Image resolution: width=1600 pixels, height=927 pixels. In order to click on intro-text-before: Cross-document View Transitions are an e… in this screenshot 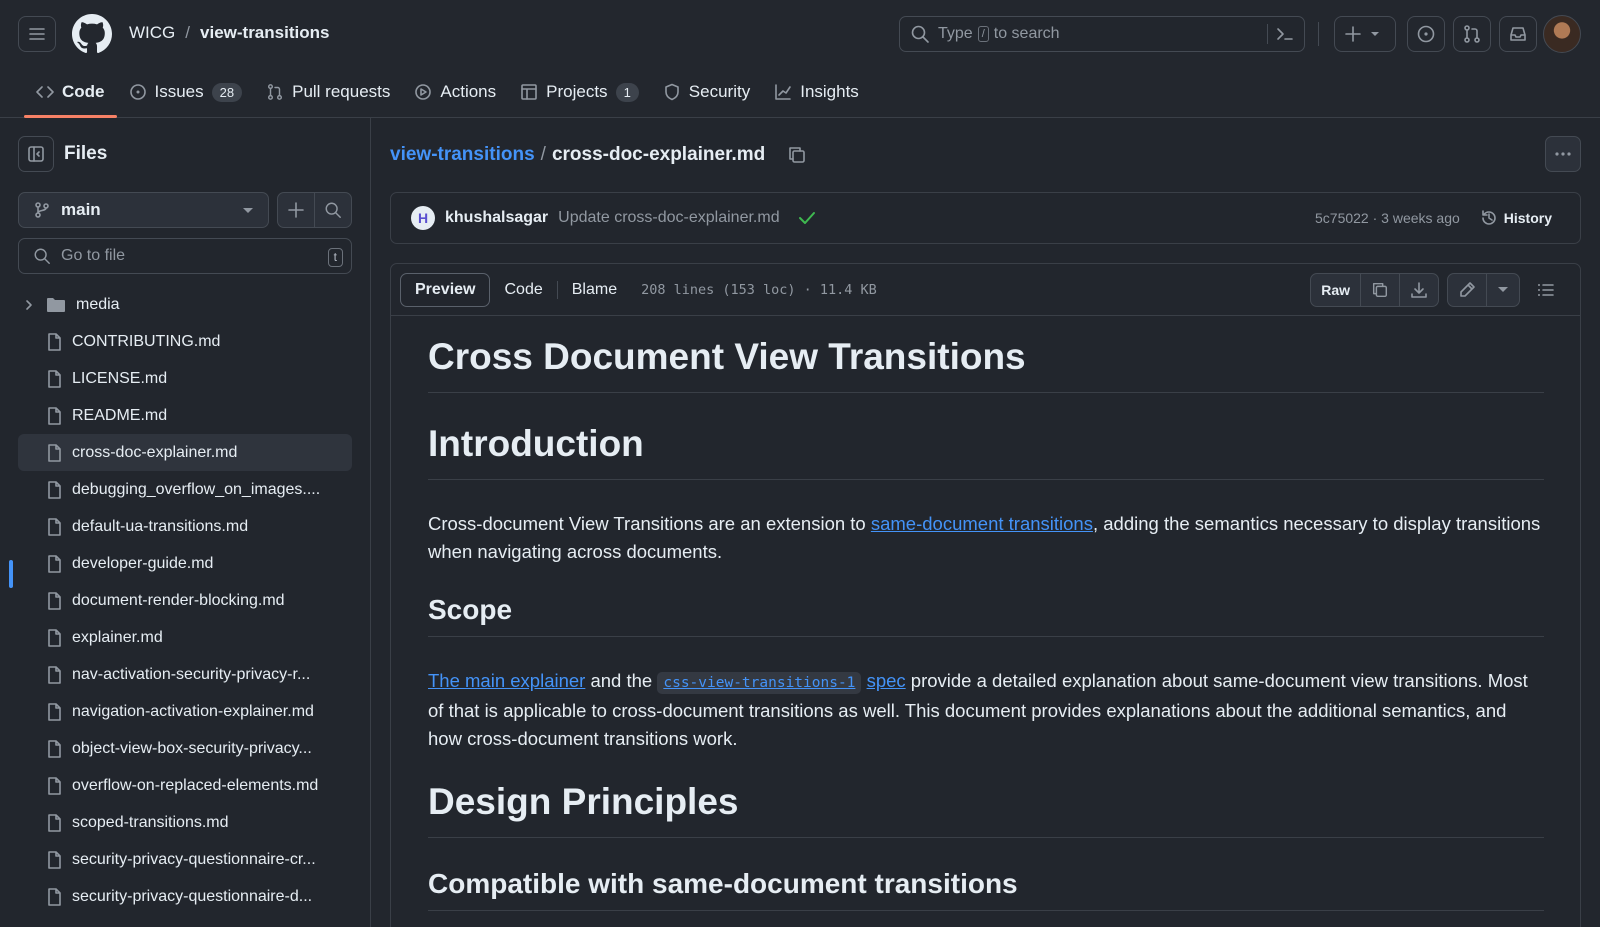, I will do `click(649, 523)`.